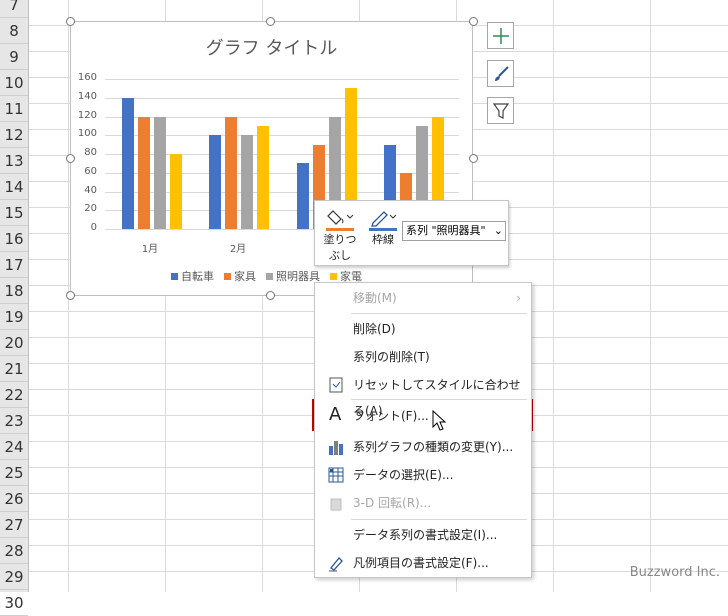  I want to click on series-select: 系列 "照明器具" ⌄, so click(454, 231).